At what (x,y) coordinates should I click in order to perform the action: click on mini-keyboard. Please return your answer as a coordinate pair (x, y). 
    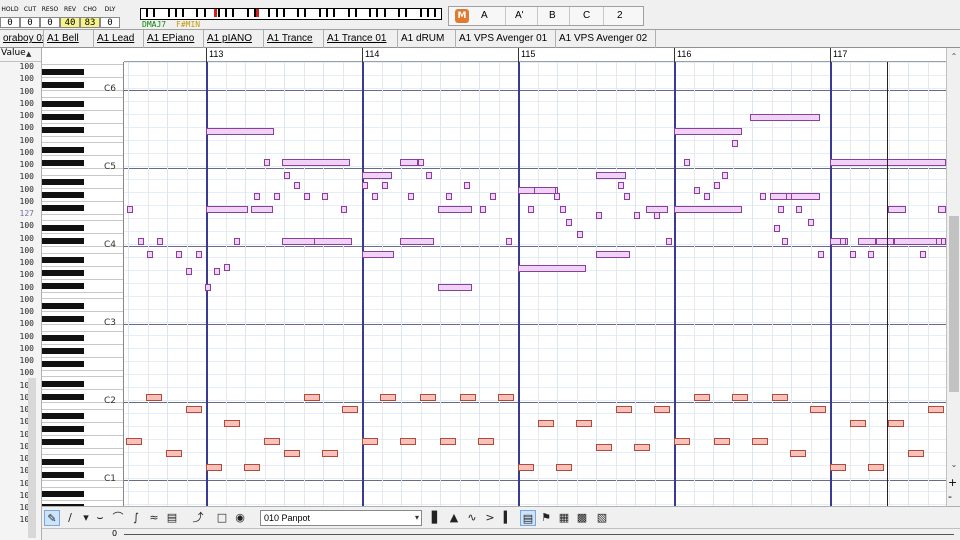
    Looking at the image, I should click on (291, 14).